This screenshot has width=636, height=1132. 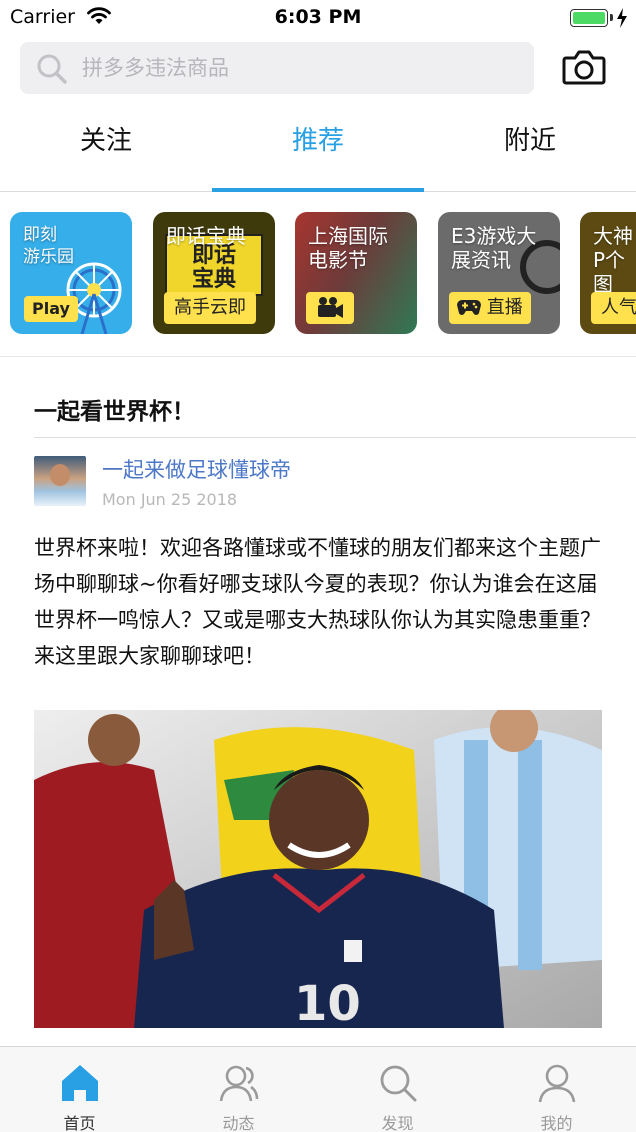 What do you see at coordinates (584, 67) in the screenshot?
I see `camera-icon` at bounding box center [584, 67].